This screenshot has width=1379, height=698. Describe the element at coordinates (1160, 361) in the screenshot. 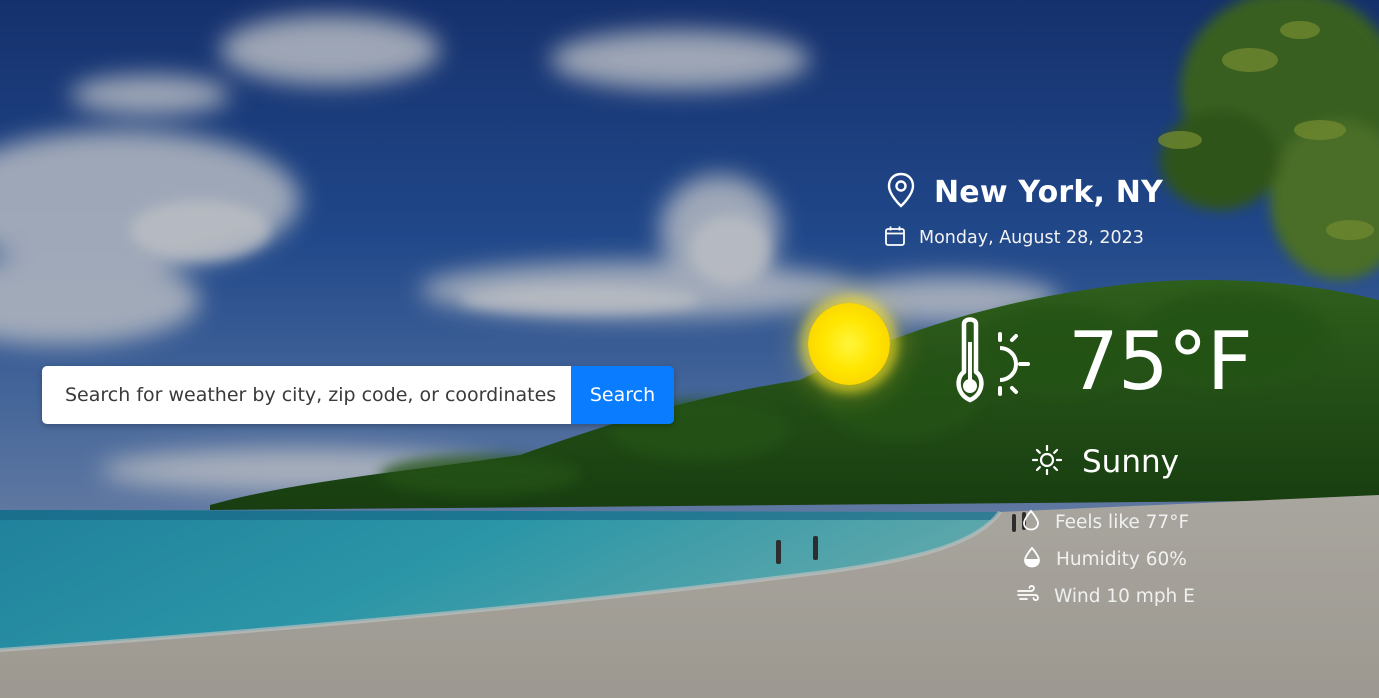

I see `temperature-value: 75°F` at that location.